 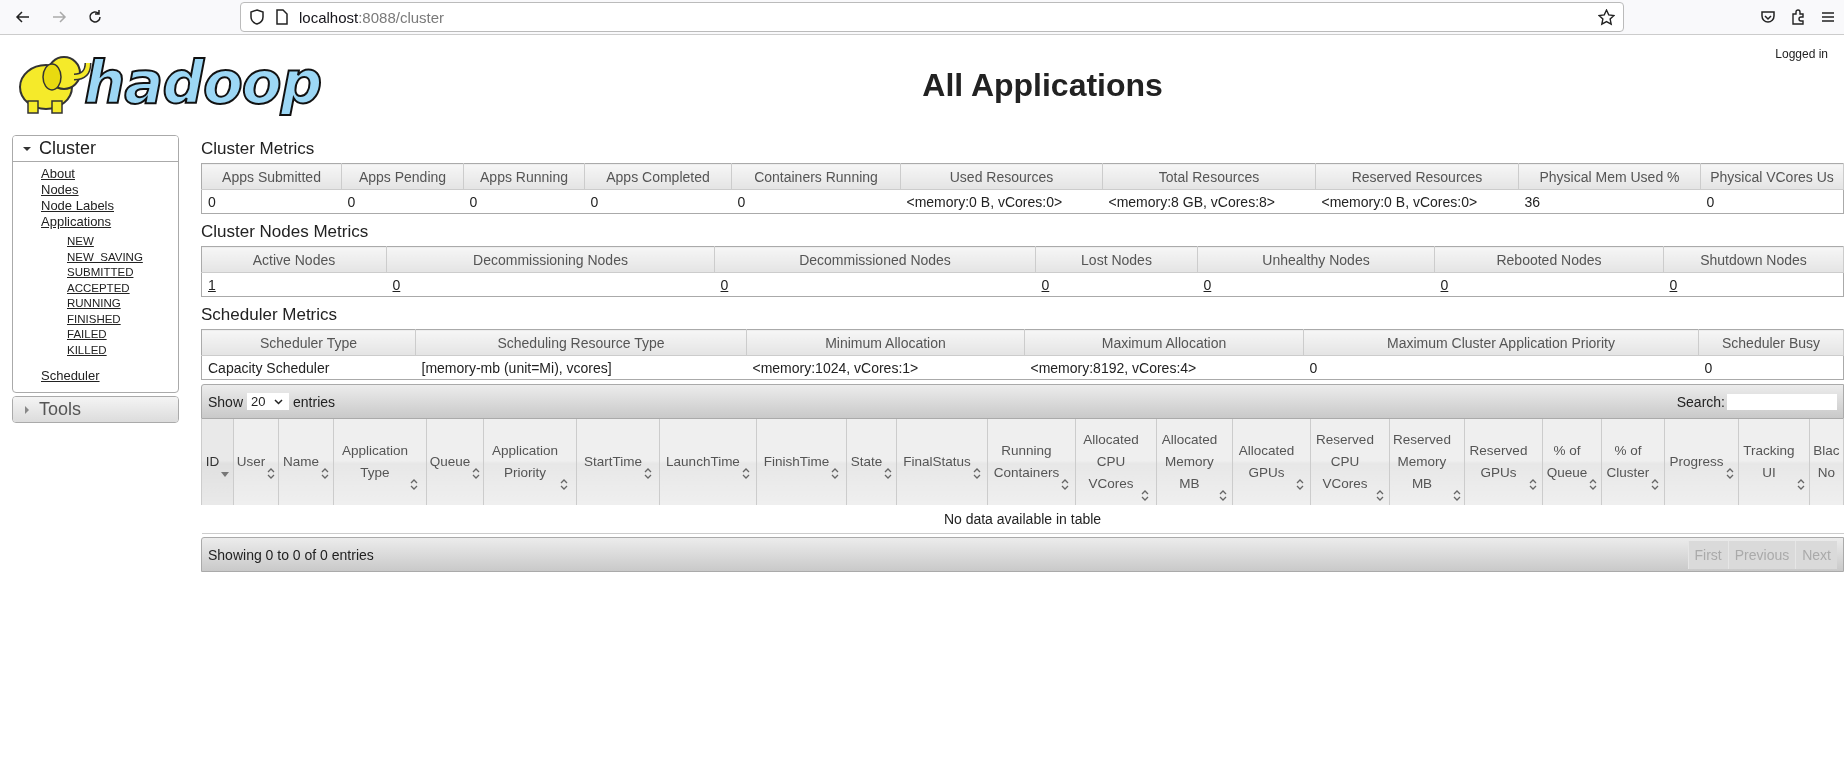 I want to click on column-header: State, so click(x=871, y=462).